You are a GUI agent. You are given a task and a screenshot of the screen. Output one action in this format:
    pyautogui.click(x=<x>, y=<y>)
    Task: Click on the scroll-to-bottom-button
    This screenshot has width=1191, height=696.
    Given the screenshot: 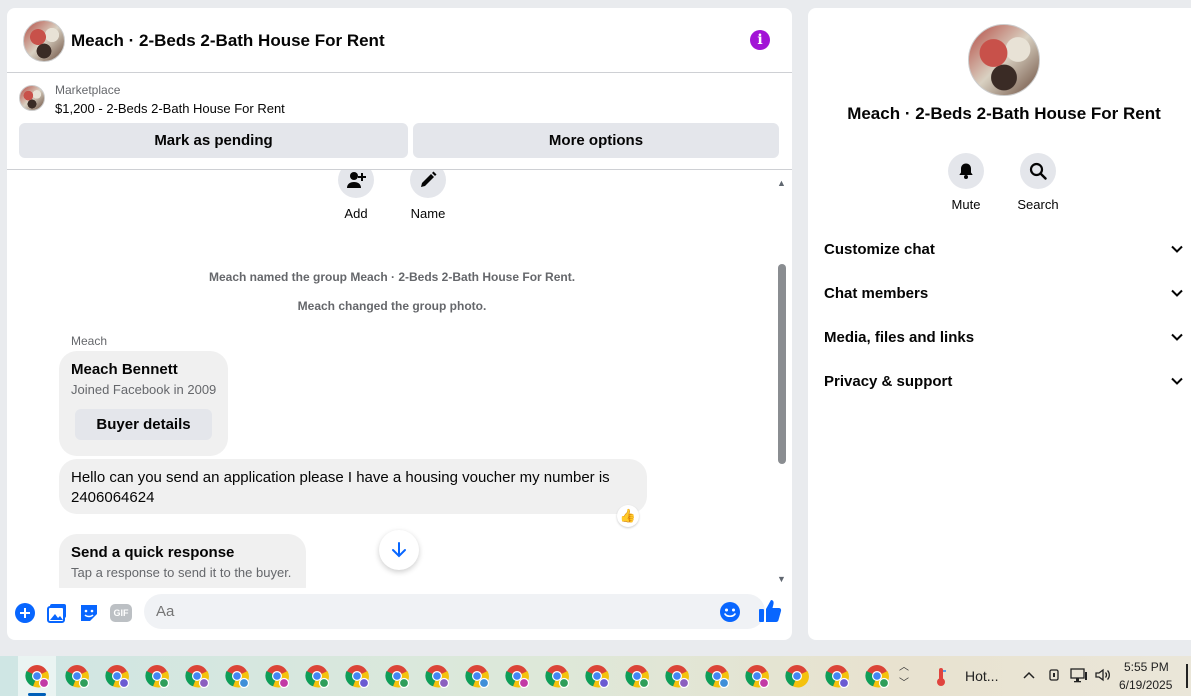 What is the action you would take?
    pyautogui.click(x=399, y=550)
    